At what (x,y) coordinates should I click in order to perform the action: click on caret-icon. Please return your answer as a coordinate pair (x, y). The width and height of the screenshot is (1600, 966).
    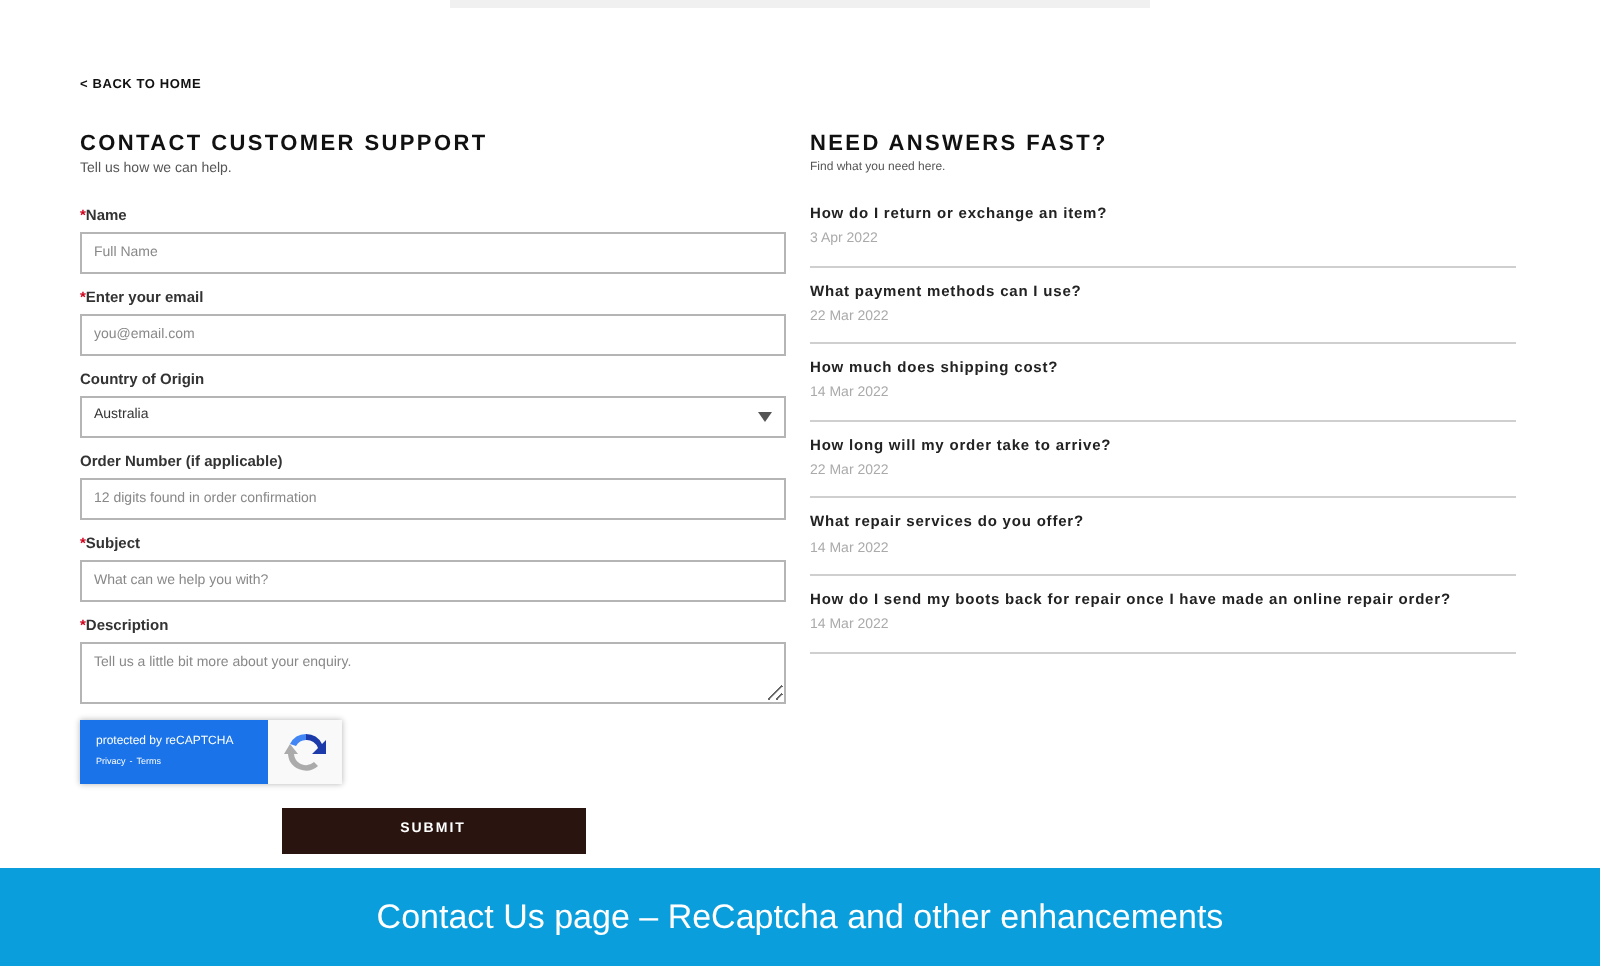
    Looking at the image, I should click on (765, 416).